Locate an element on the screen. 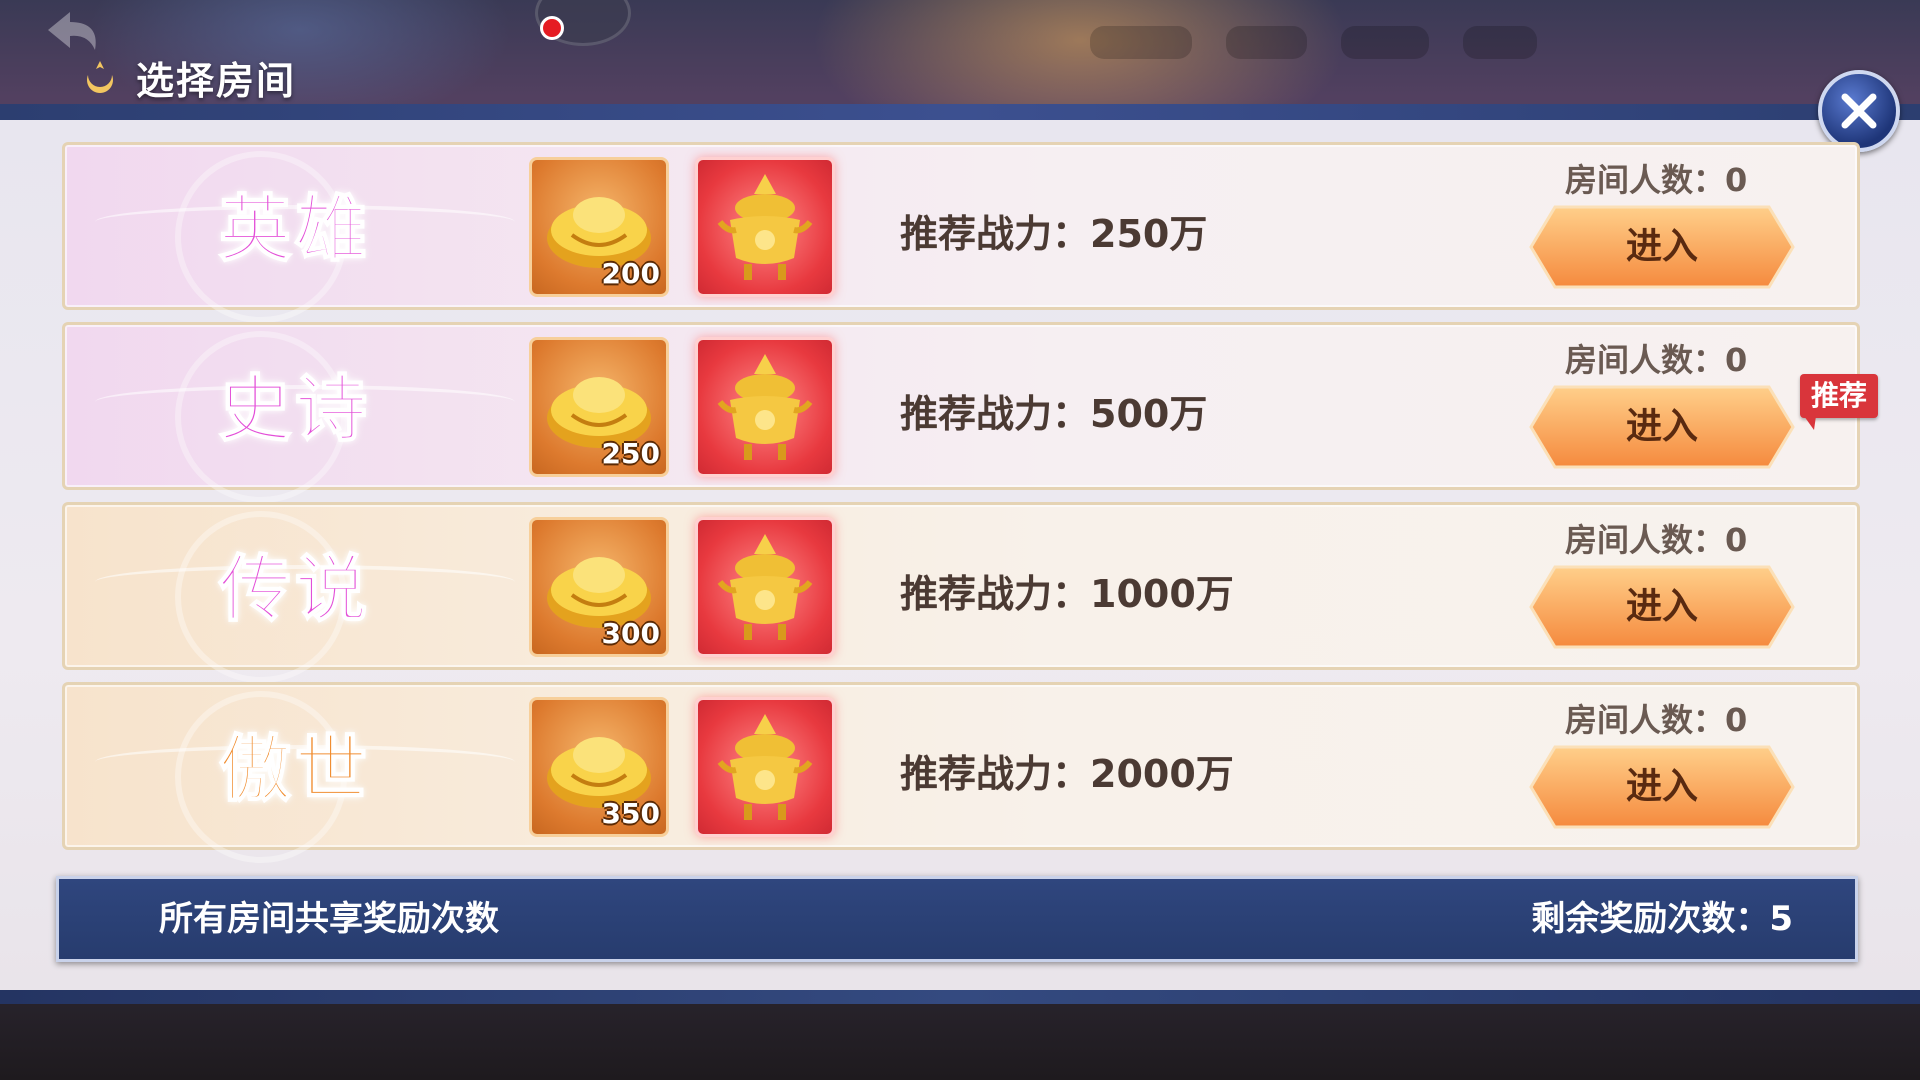 Image resolution: width=1920 pixels, height=1080 pixels. room-tier-label: 传说 is located at coordinates (294, 589).